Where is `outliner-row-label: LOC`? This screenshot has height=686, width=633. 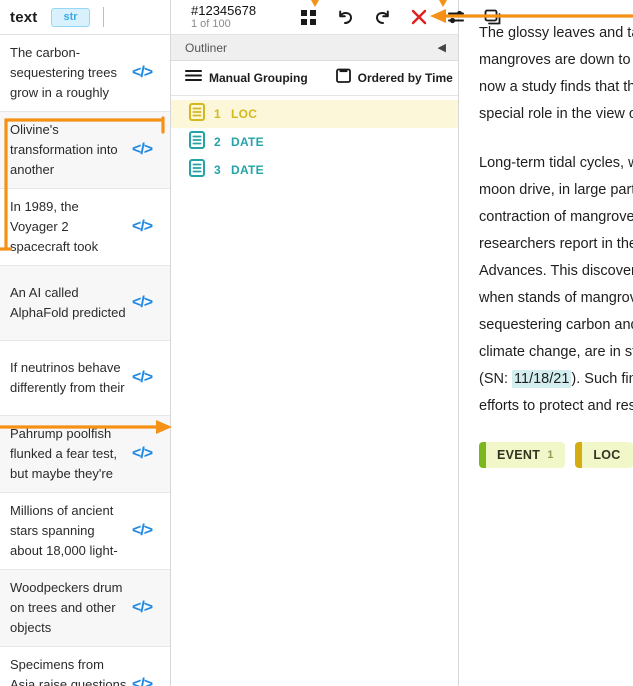
outliner-row-label: LOC is located at coordinates (244, 114).